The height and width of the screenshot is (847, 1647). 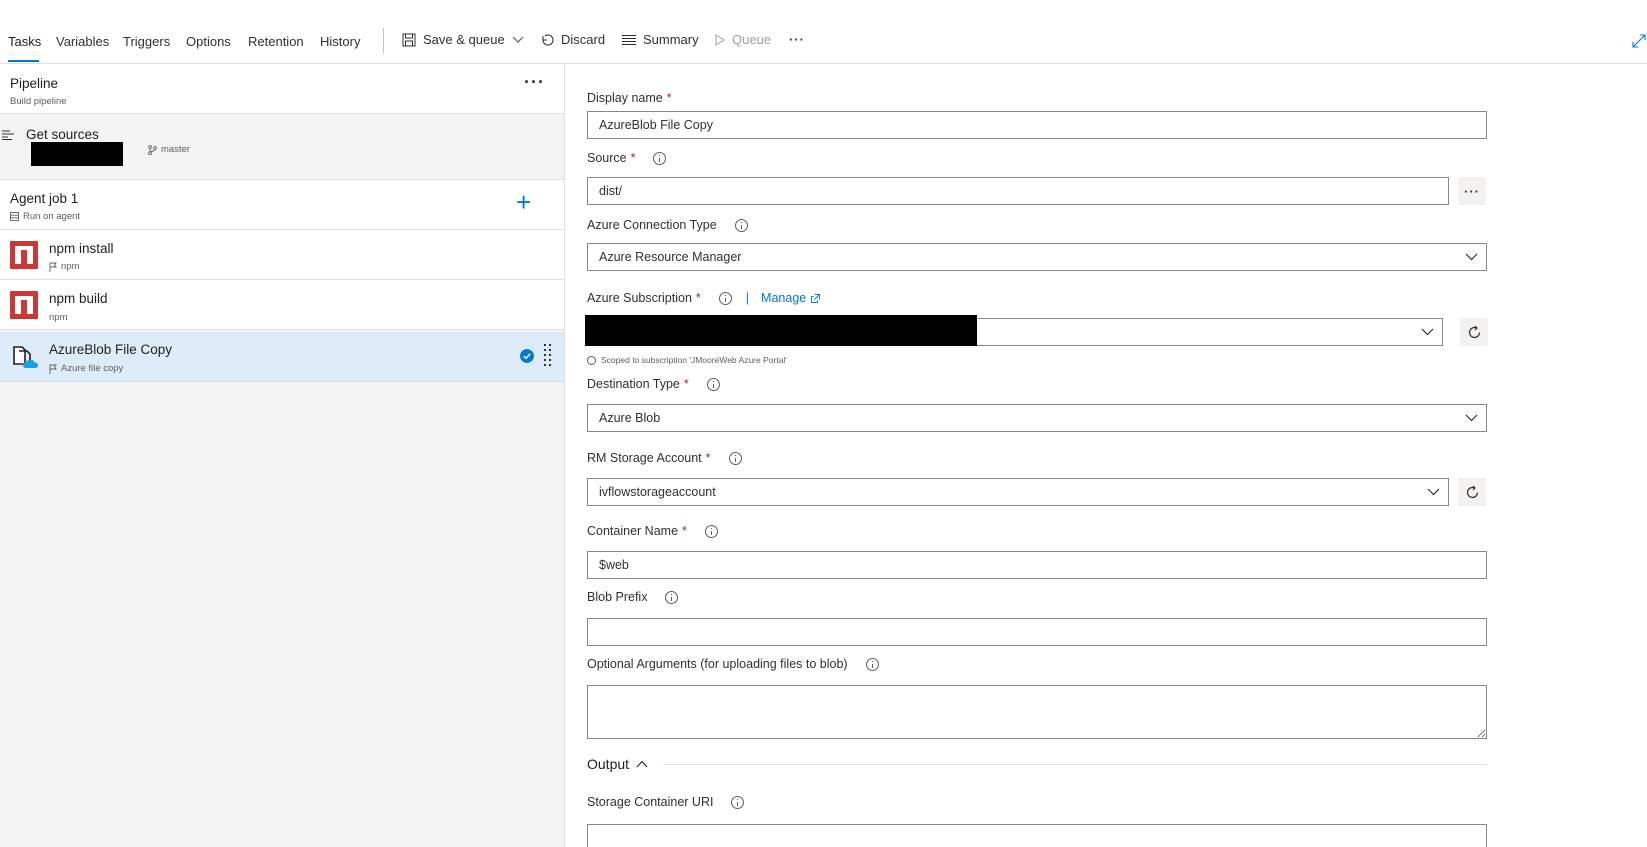 I want to click on redacted-subscription, so click(x=781, y=330).